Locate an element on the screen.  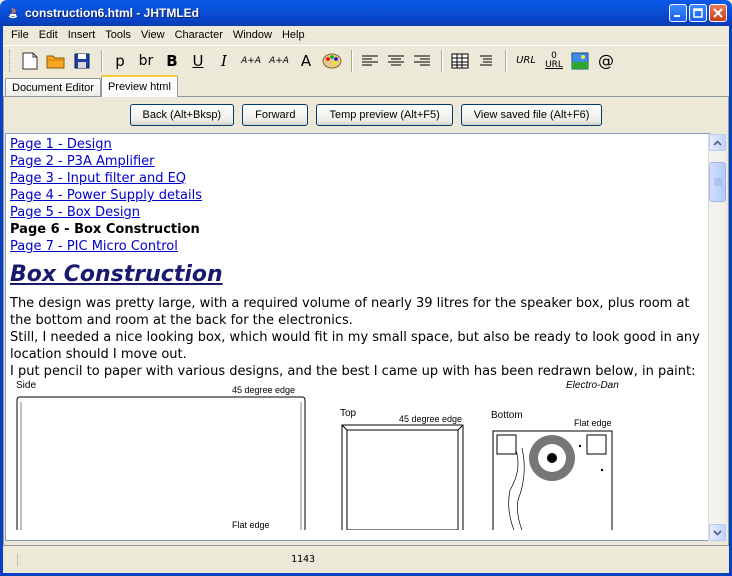
open-file-button is located at coordinates (56, 61).